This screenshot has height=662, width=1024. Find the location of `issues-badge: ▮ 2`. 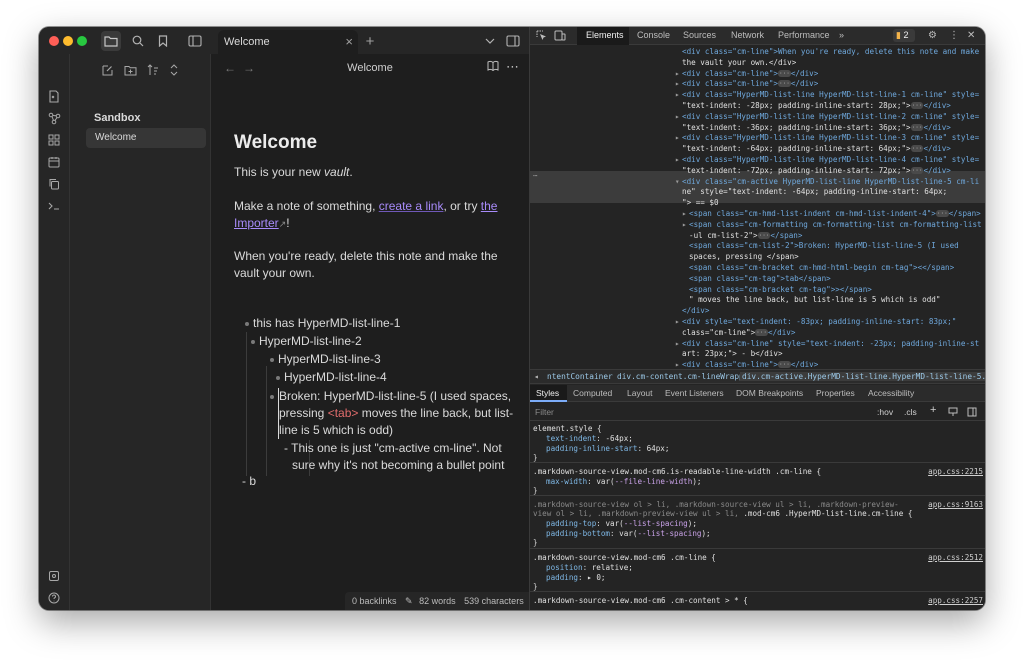

issues-badge: ▮ 2 is located at coordinates (904, 35).